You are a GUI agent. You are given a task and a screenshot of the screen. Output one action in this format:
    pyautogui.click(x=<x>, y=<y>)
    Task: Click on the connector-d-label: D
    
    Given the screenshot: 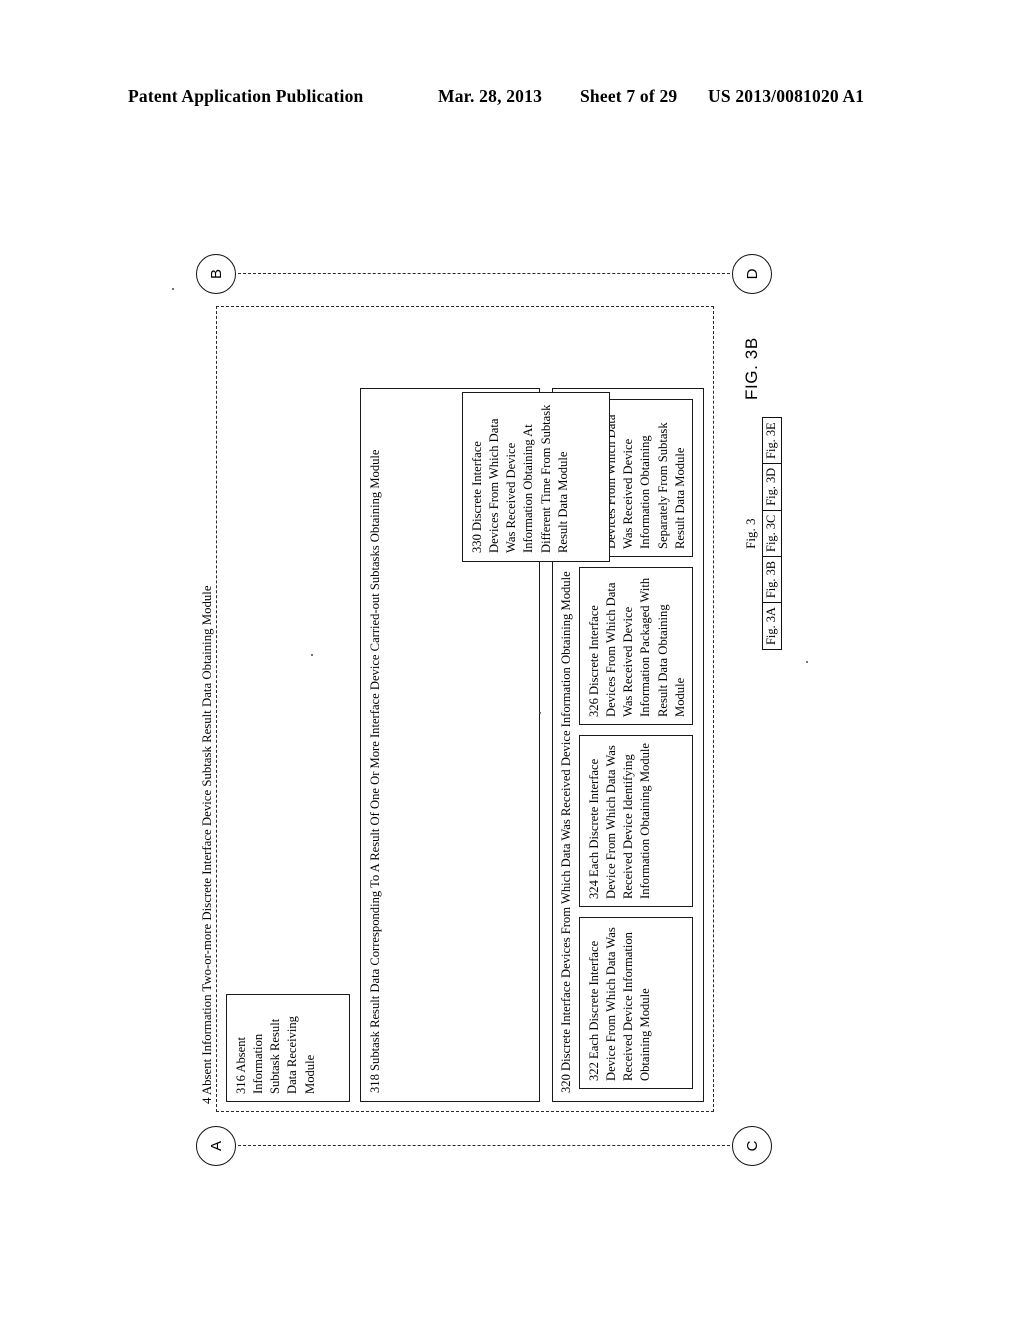 What is the action you would take?
    pyautogui.click(x=752, y=274)
    